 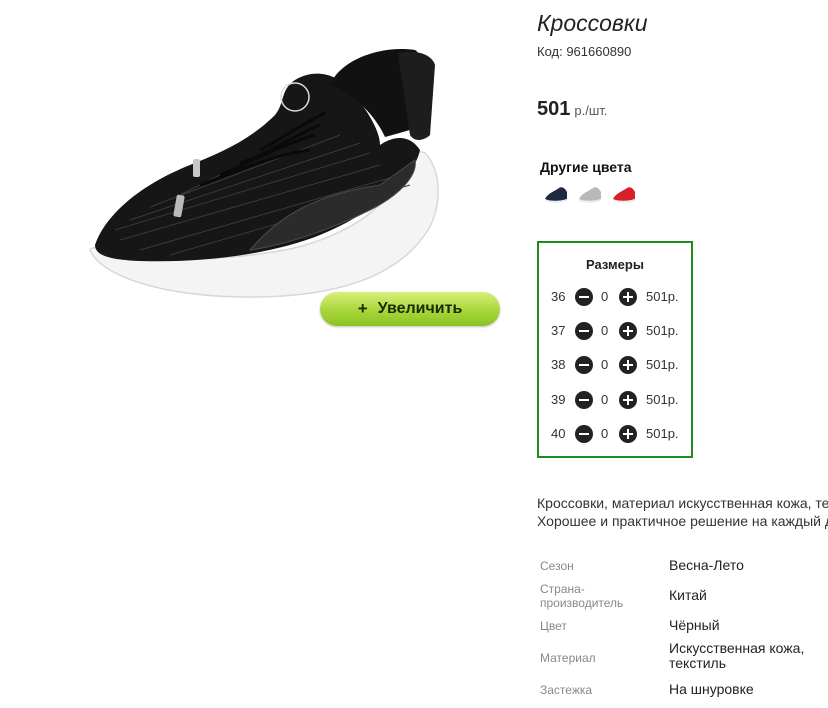 I want to click on size-label: 38, so click(x=558, y=364).